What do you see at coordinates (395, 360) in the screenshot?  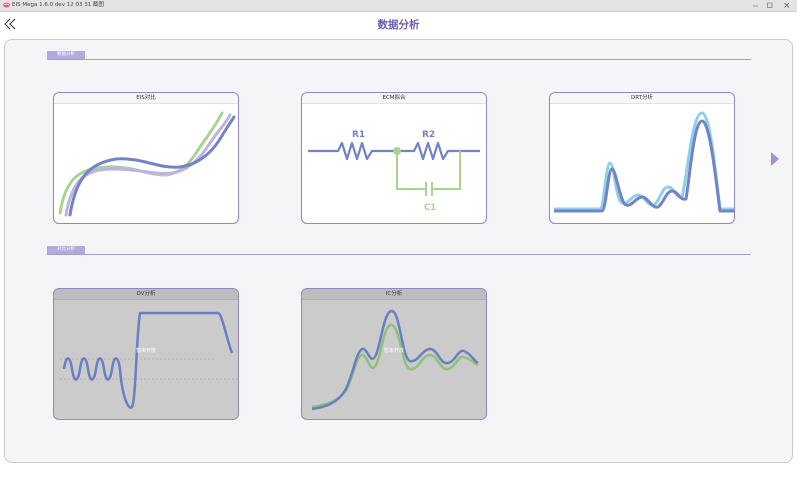 I see `ic-illustration` at bounding box center [395, 360].